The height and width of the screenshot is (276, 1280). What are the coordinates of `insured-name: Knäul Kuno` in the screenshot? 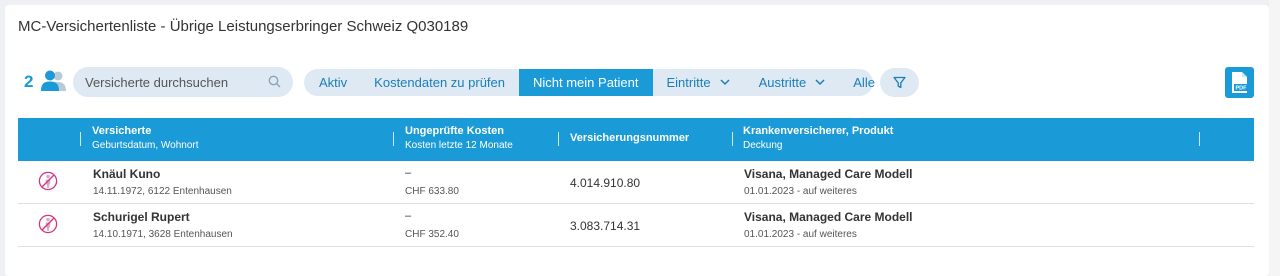 It's located at (126, 174).